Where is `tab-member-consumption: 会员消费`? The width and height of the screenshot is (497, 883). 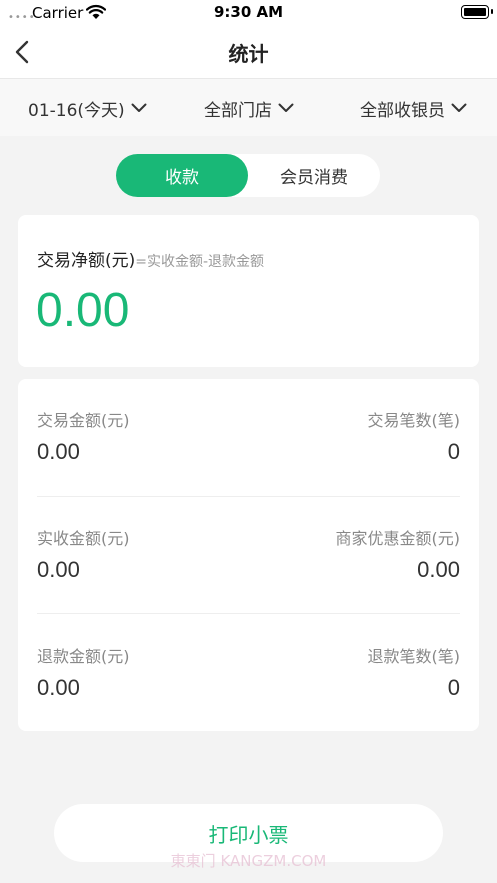 tab-member-consumption: 会员消费 is located at coordinates (314, 175).